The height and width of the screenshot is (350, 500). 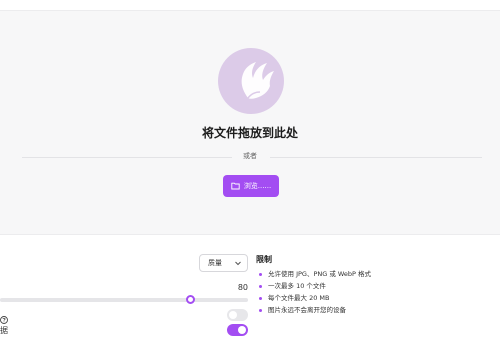 I want to click on format-select-value: 质量, so click(x=215, y=263).